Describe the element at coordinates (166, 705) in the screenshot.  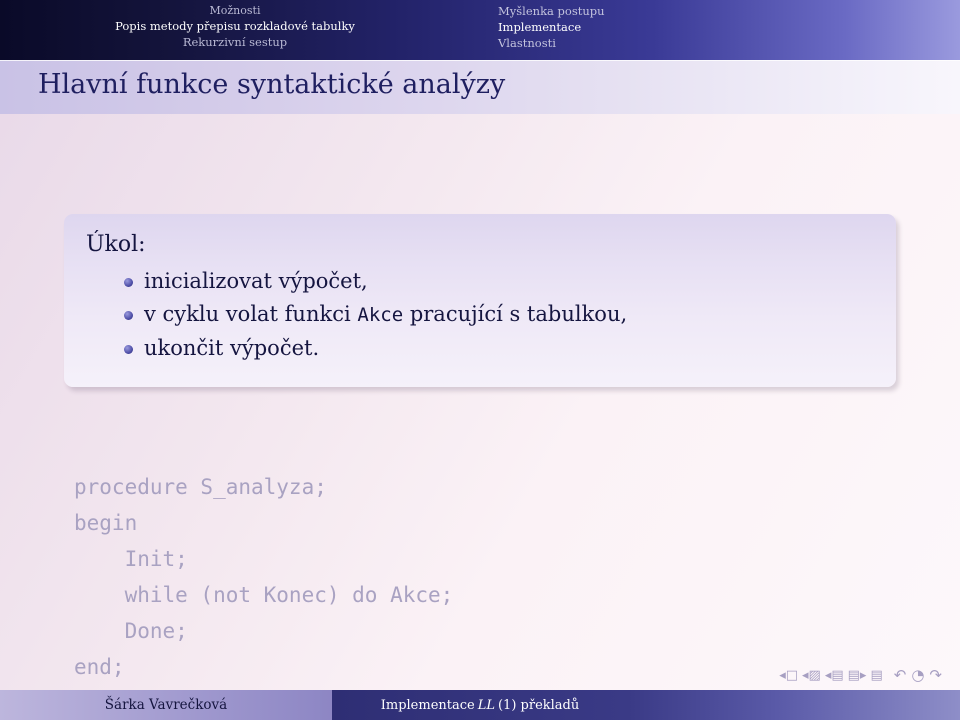
I see `footer-author: Šárka Vavrečková` at that location.